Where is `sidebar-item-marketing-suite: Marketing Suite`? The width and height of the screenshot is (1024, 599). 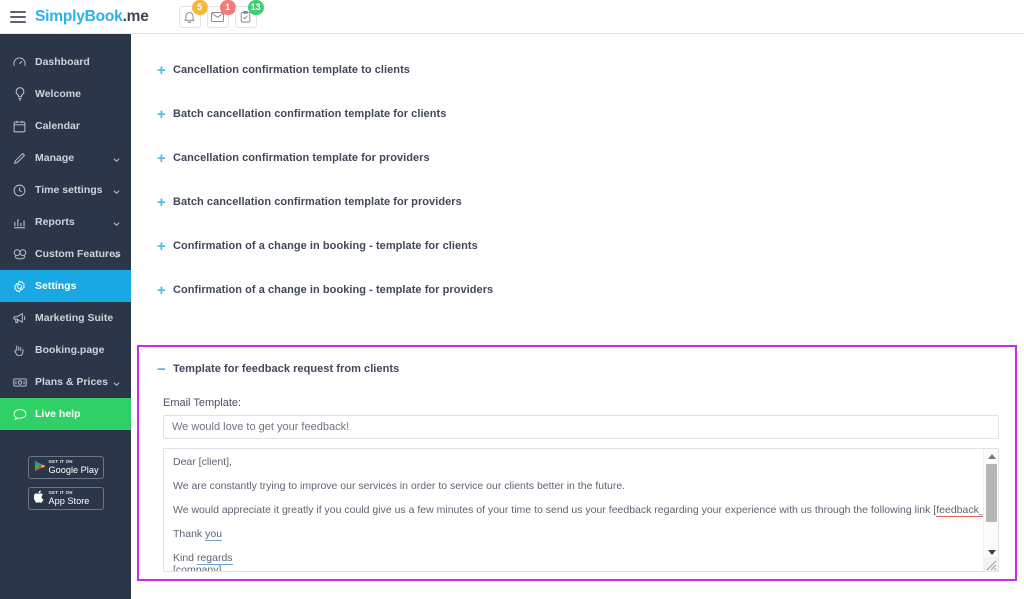
sidebar-item-marketing-suite: Marketing Suite is located at coordinates (65, 318).